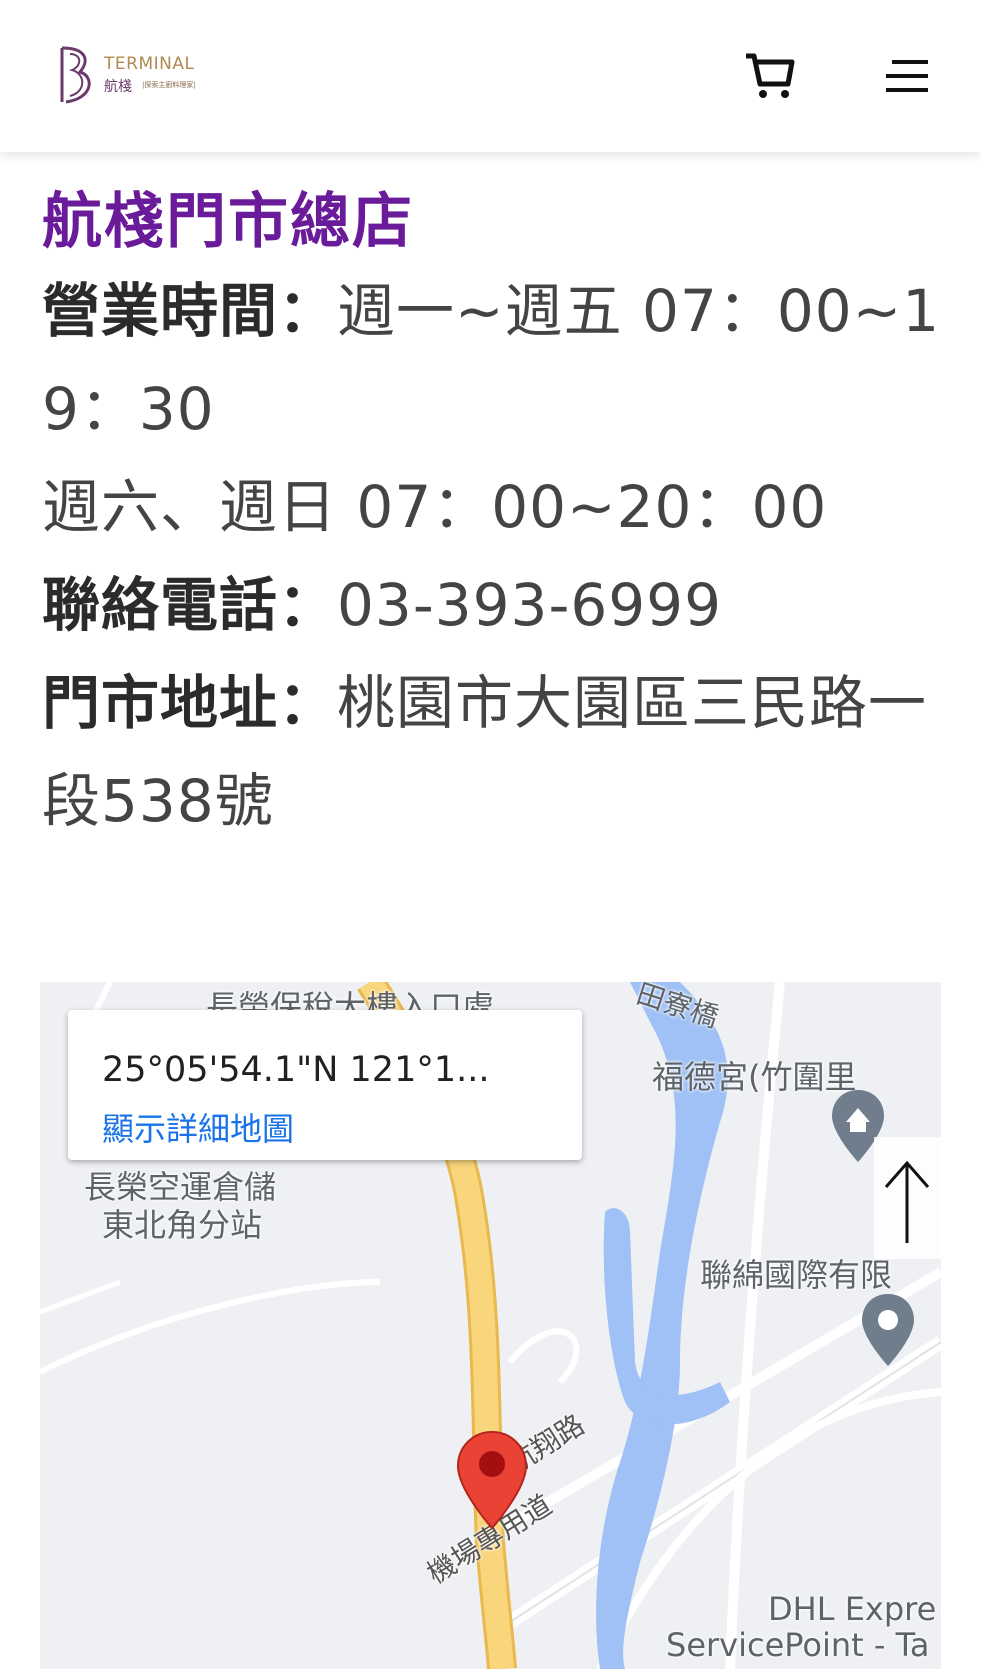  I want to click on address-label: 門市地址：, so click(190, 703).